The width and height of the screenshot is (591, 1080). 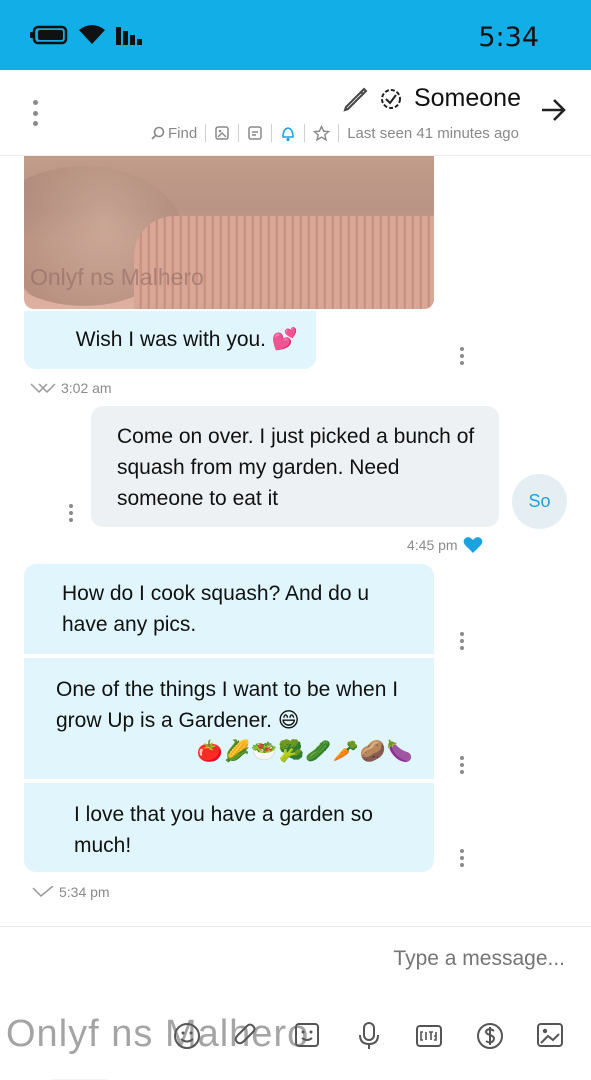 What do you see at coordinates (508, 37) in the screenshot?
I see `status-time: 5:34` at bounding box center [508, 37].